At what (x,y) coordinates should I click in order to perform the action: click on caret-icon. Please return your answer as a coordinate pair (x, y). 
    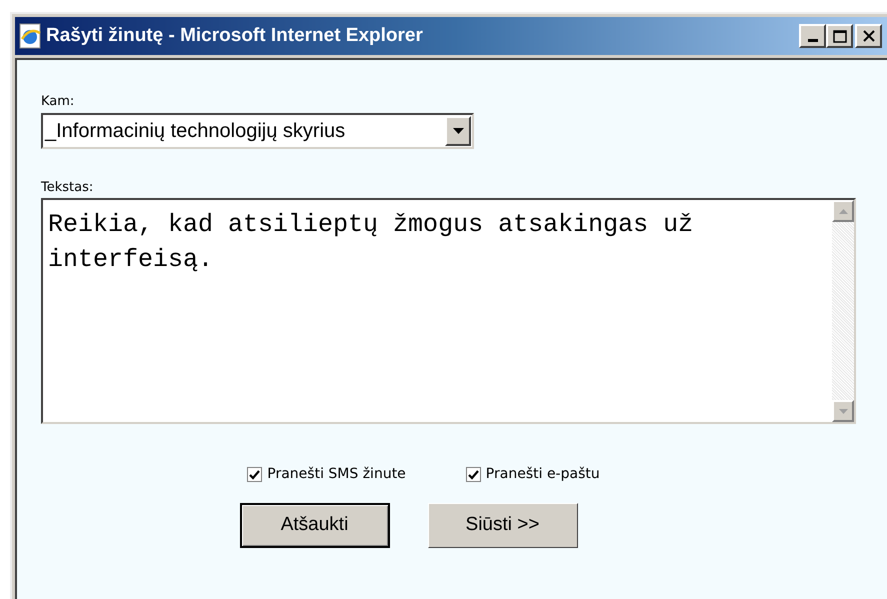
    Looking at the image, I should click on (458, 131).